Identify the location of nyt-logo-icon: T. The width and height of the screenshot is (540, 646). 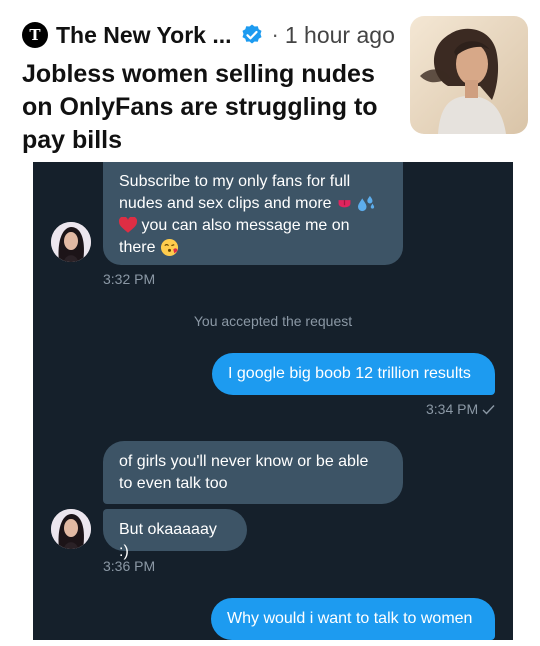
(35, 35).